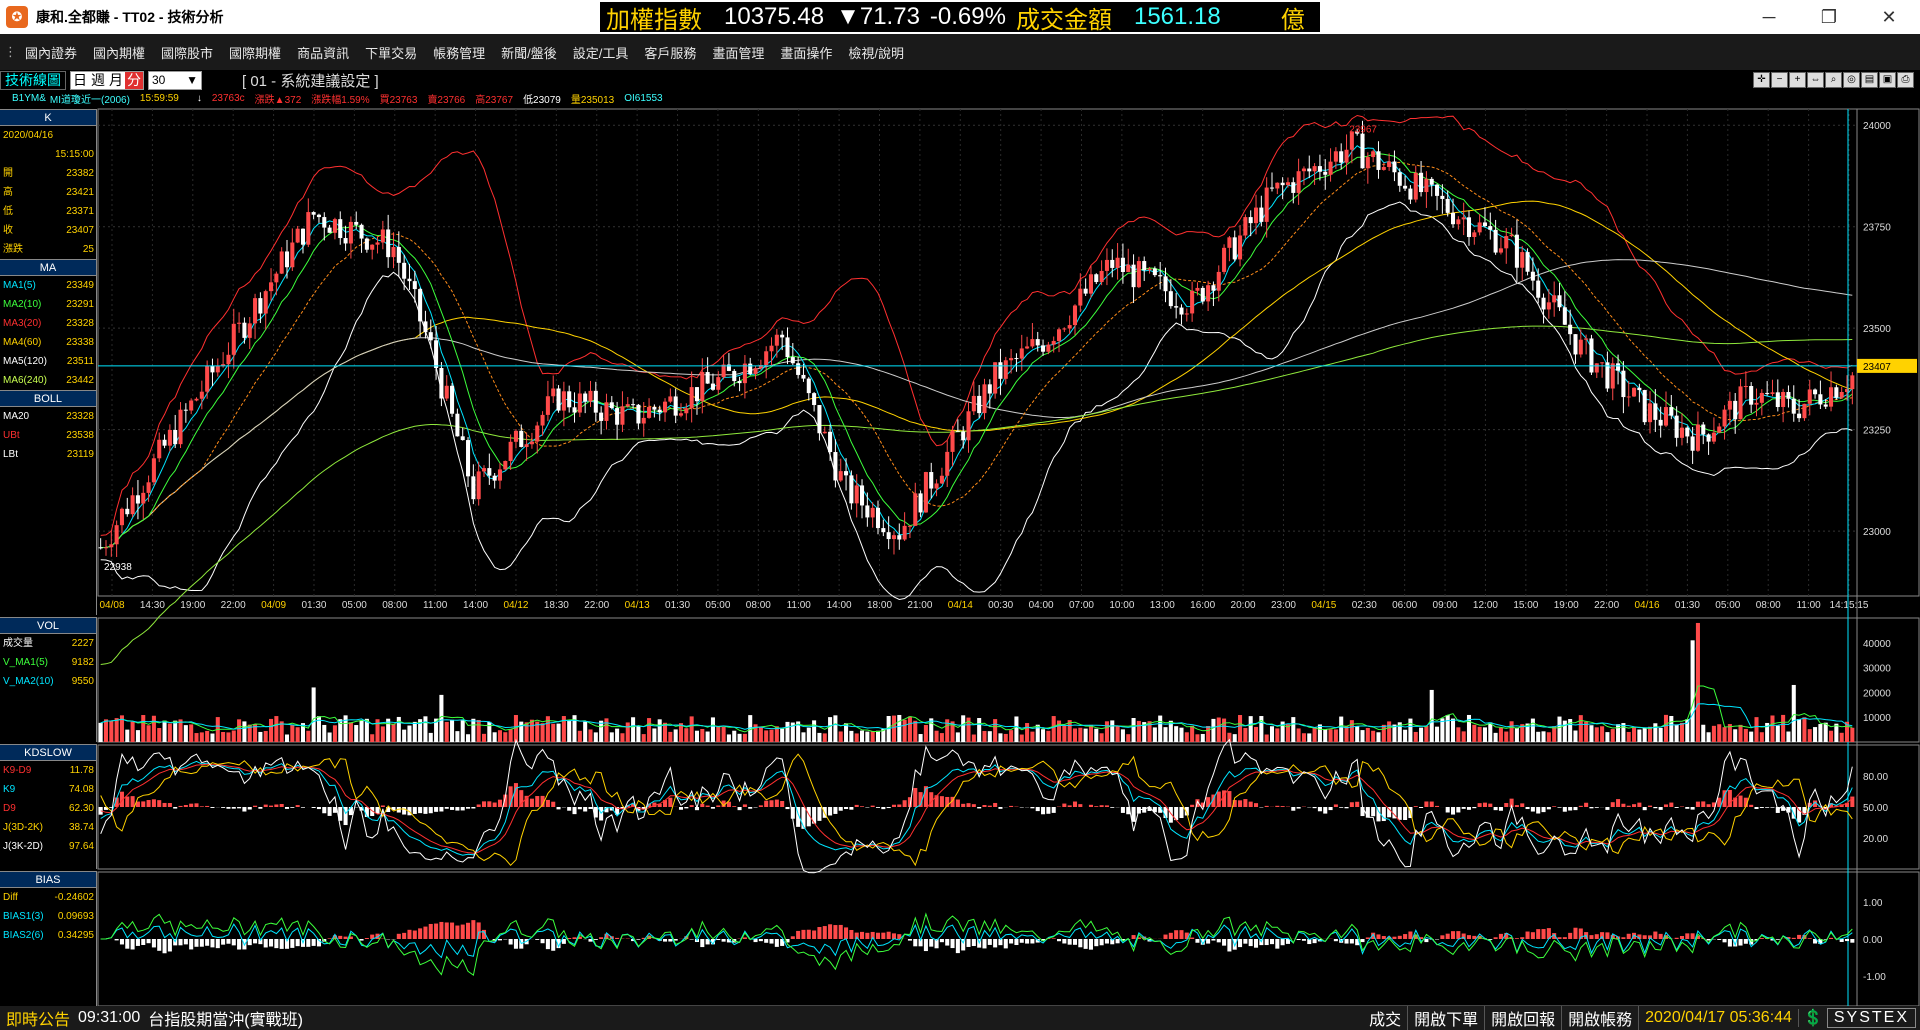  Describe the element at coordinates (80, 80) in the screenshot. I see `period-day-button: 日` at that location.